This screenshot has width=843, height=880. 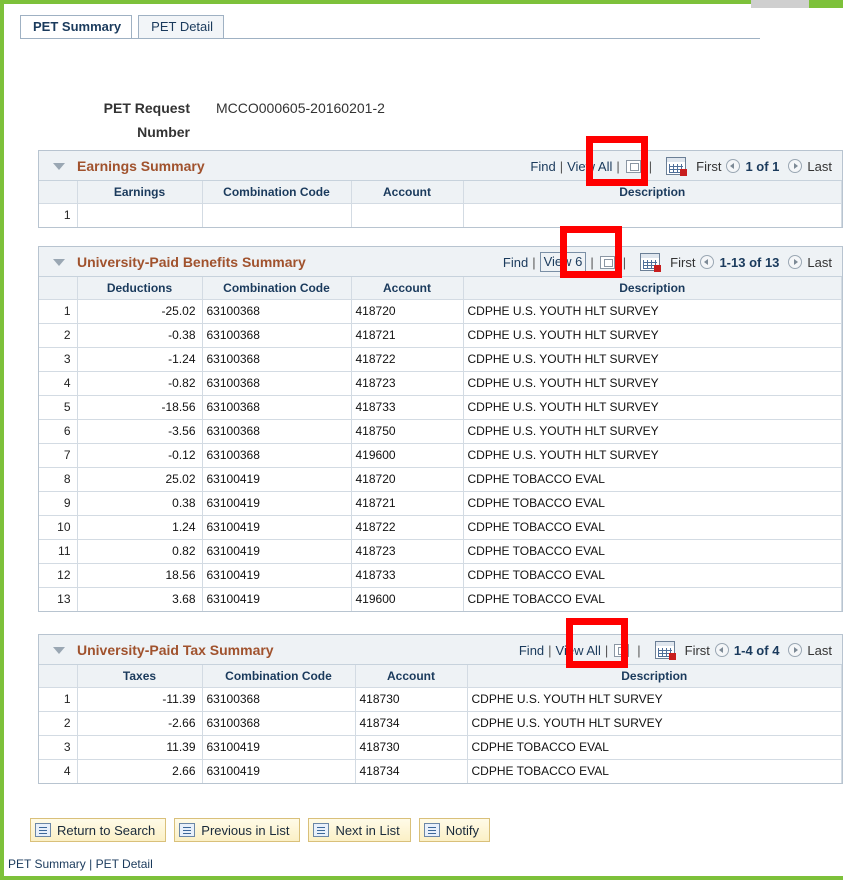 What do you see at coordinates (140, 334) in the screenshot?
I see `amount-cell: -0.38` at bounding box center [140, 334].